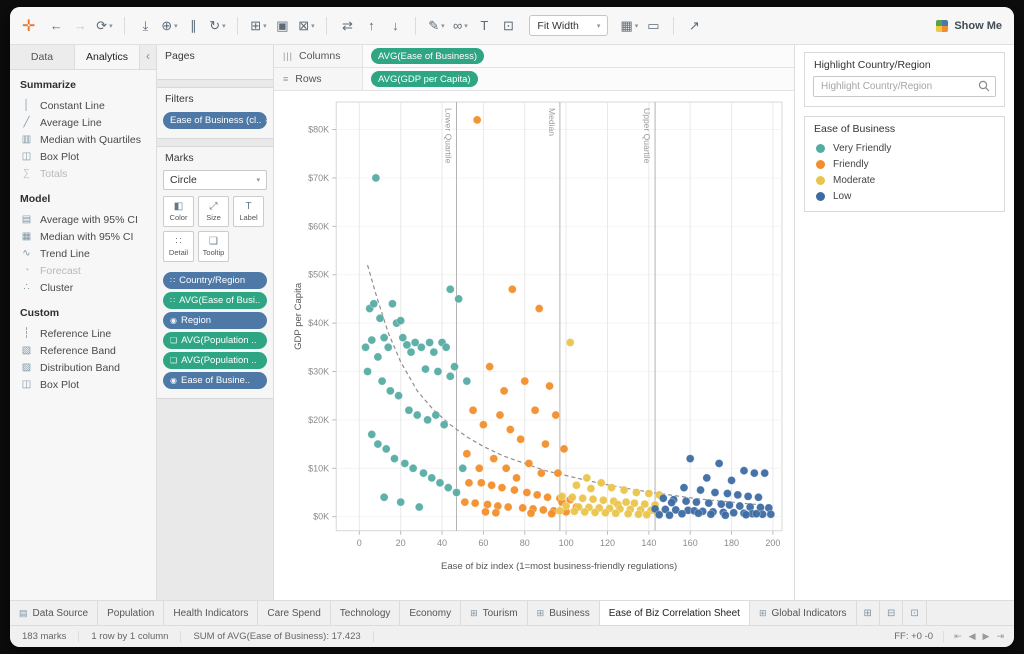 Image resolution: width=1024 pixels, height=654 pixels. Describe the element at coordinates (972, 636) in the screenshot. I see `go-previous-button: ◀` at that location.